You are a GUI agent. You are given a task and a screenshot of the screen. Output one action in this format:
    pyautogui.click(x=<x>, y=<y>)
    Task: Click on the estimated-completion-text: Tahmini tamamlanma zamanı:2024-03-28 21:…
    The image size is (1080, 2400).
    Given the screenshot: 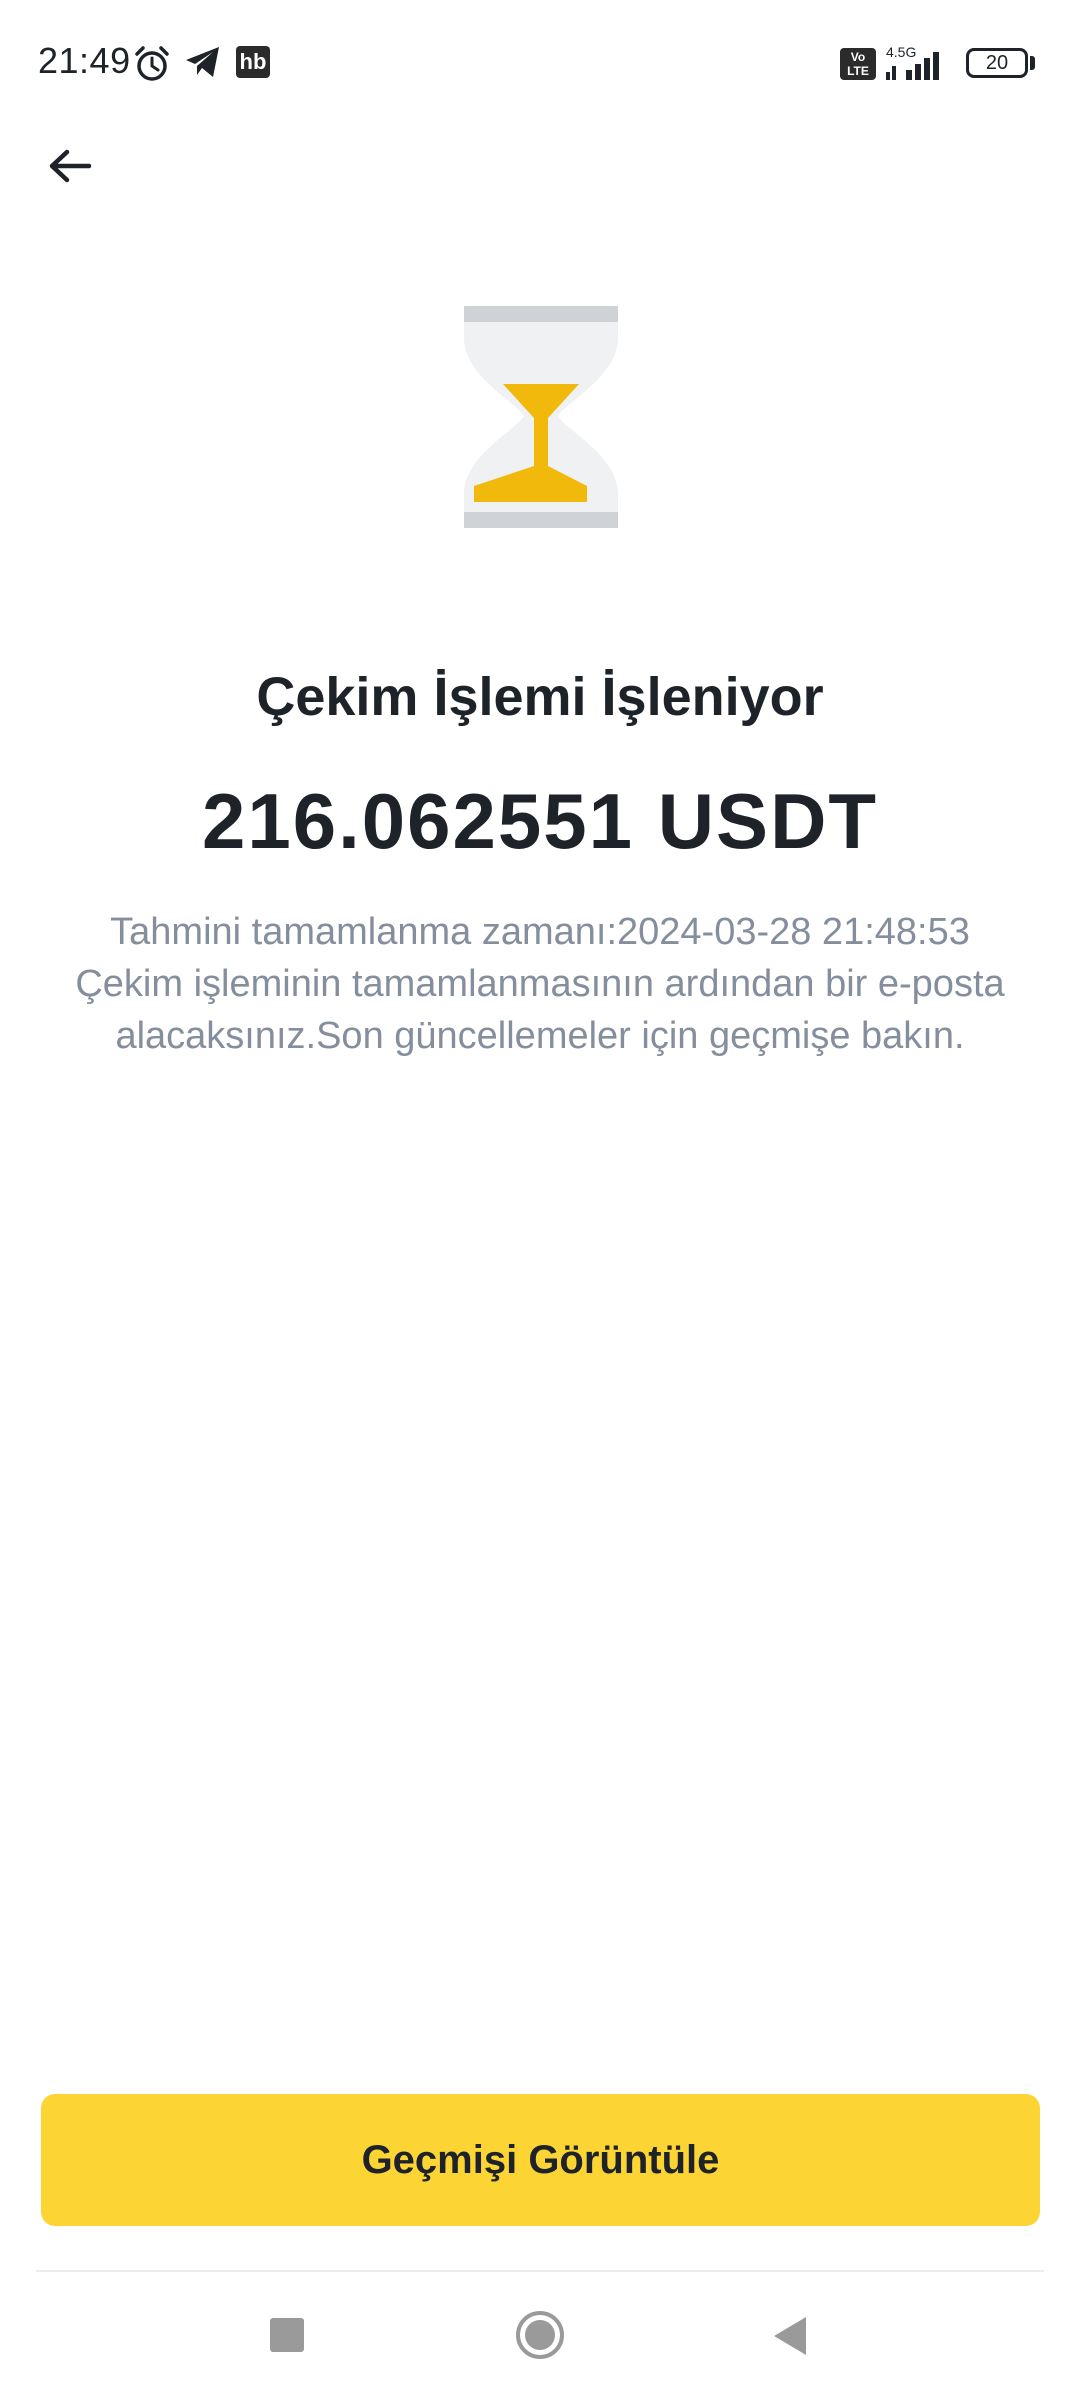 What is the action you would take?
    pyautogui.click(x=540, y=932)
    